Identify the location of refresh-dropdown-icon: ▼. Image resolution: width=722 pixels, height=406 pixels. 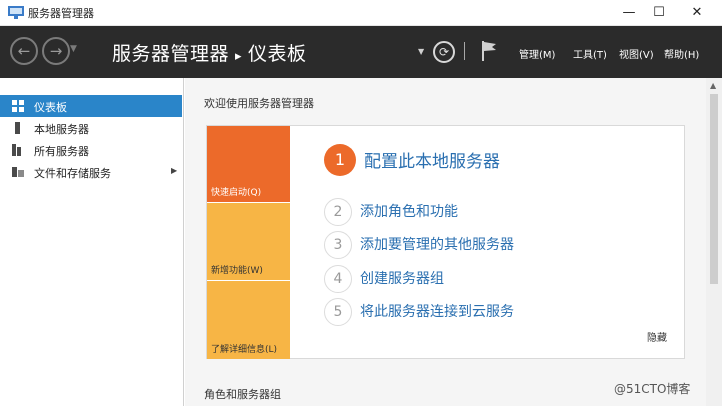
(421, 51).